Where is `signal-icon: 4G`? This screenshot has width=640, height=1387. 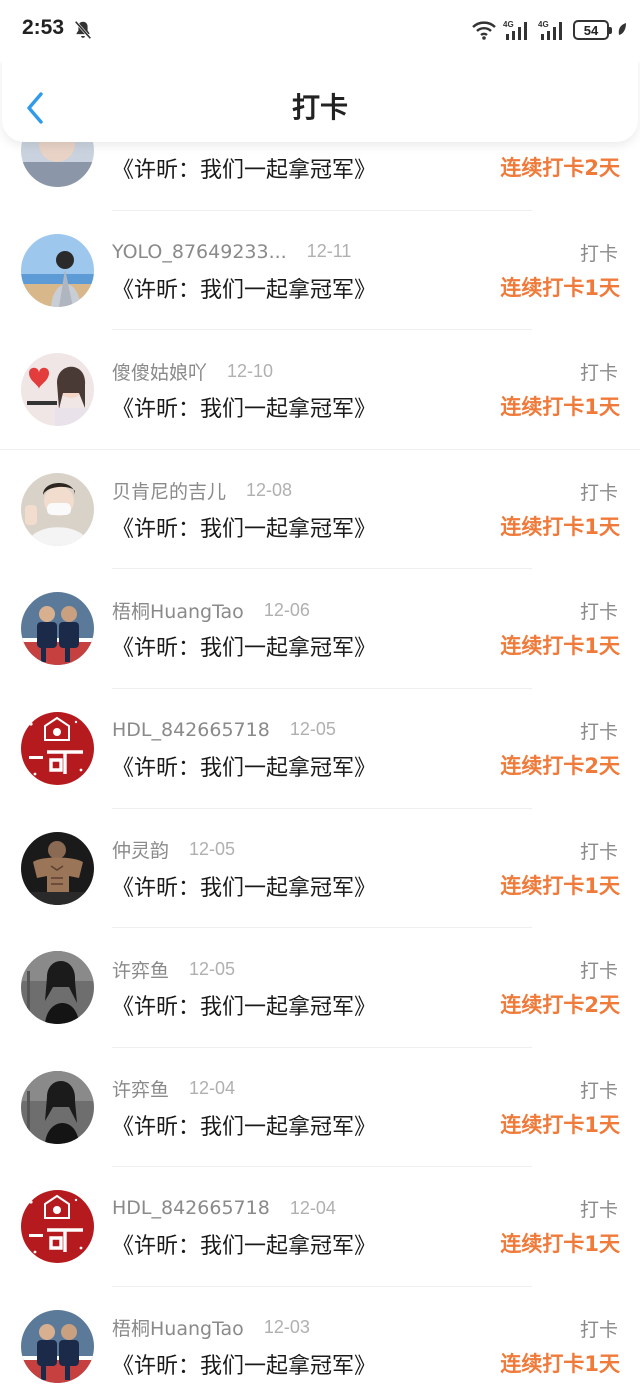
signal-icon: 4G is located at coordinates (515, 30).